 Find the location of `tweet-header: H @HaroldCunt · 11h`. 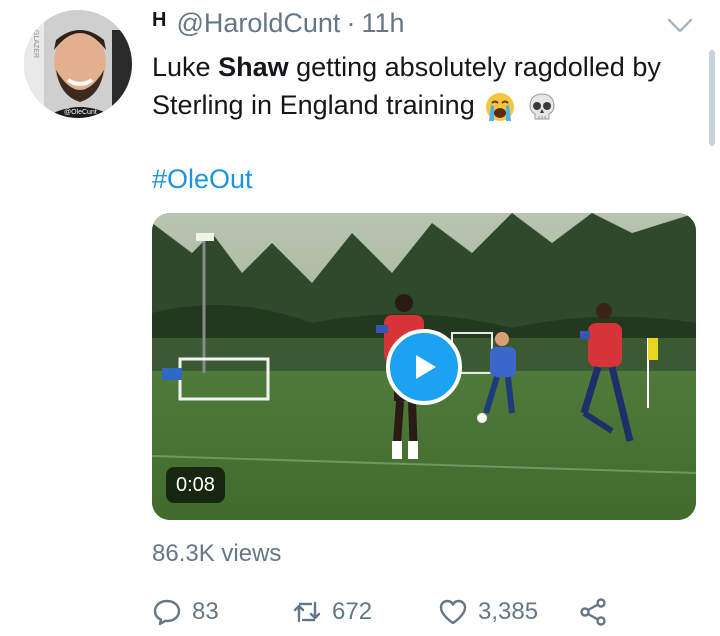

tweet-header: H @HaroldCunt · 11h is located at coordinates (278, 26).